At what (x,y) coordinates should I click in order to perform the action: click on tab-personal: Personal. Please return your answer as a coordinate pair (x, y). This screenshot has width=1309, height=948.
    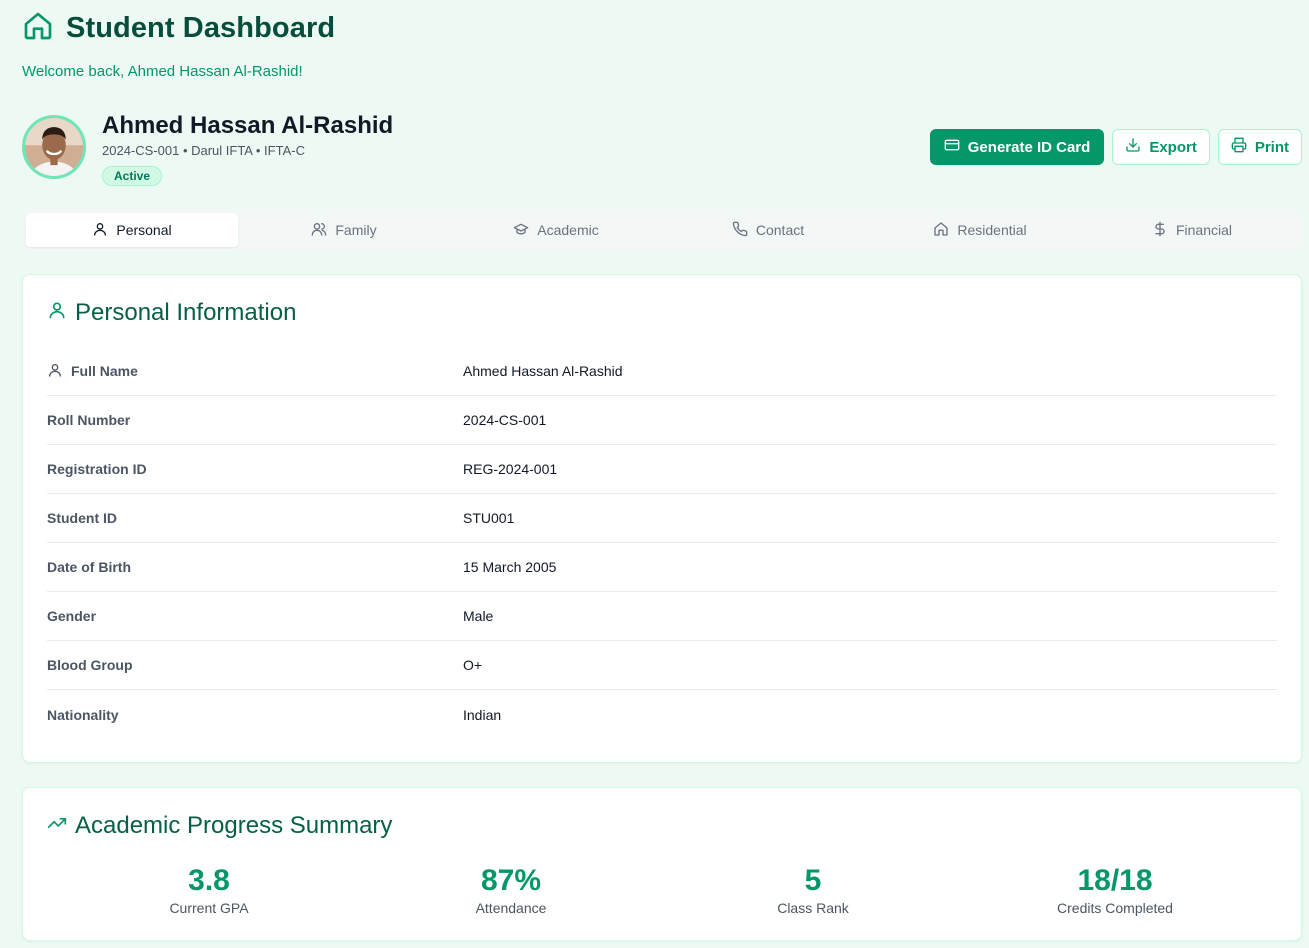
    Looking at the image, I should click on (132, 230).